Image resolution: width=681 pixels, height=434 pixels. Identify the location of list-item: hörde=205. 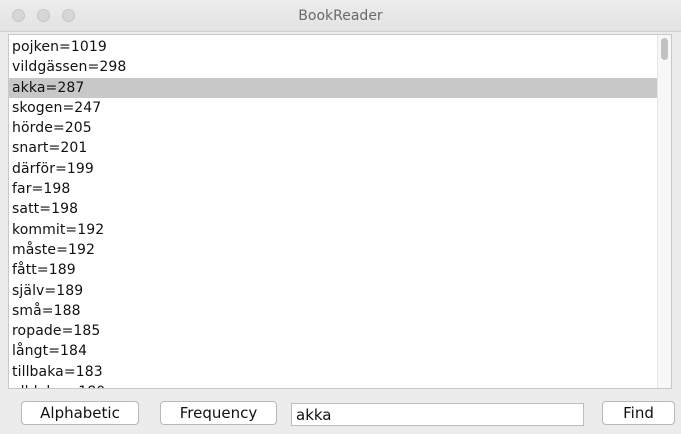
(340, 128).